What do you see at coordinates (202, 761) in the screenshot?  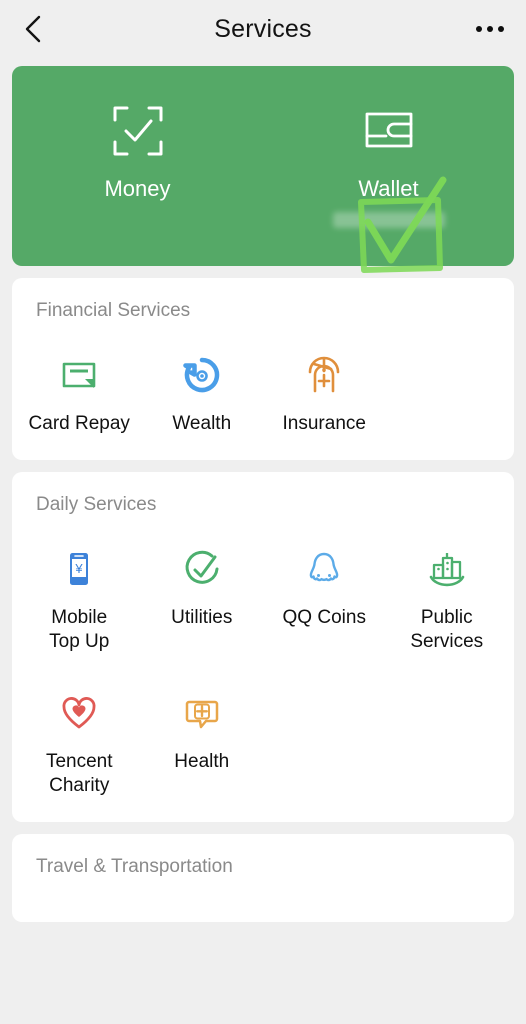 I see `tile-label: Health` at bounding box center [202, 761].